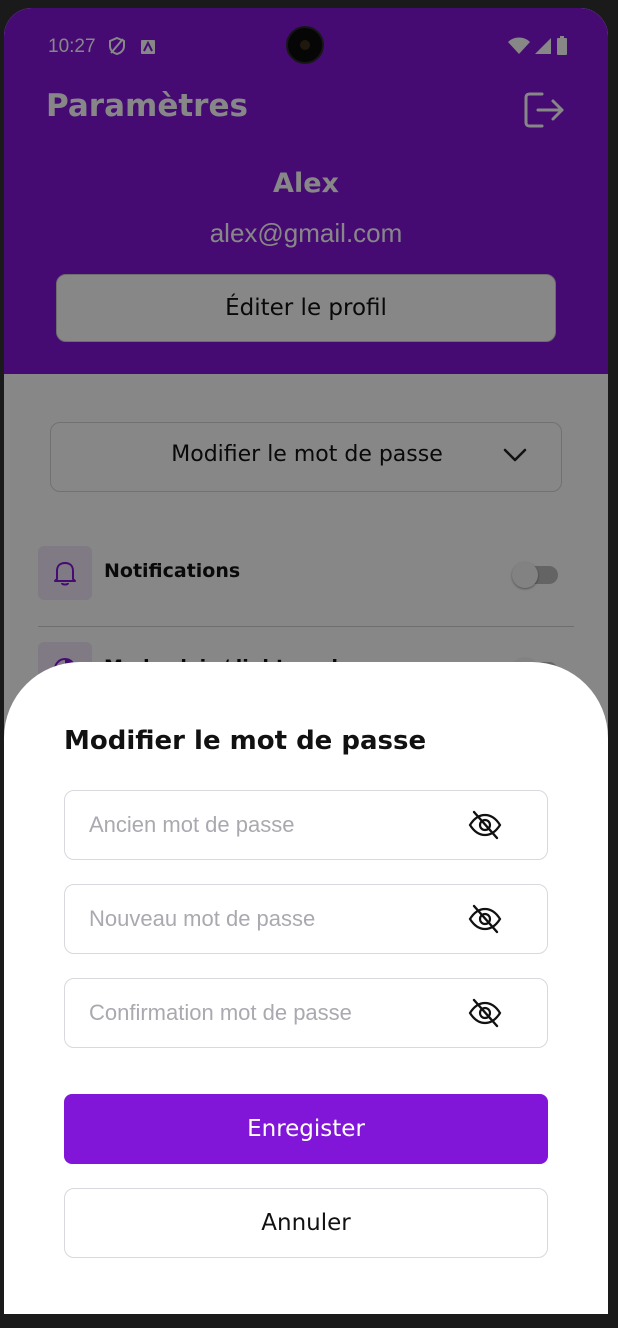  I want to click on old-password-input, so click(255, 825).